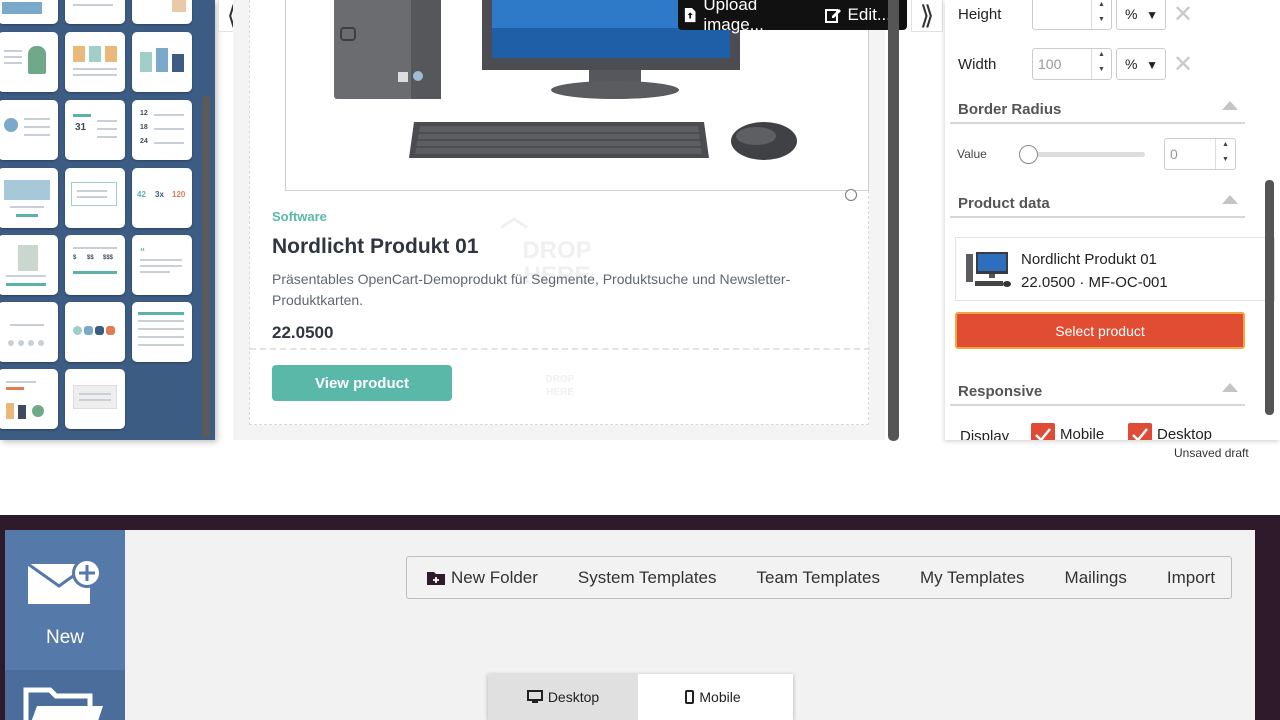  I want to click on height-unit-select: % ▼, so click(1141, 15).